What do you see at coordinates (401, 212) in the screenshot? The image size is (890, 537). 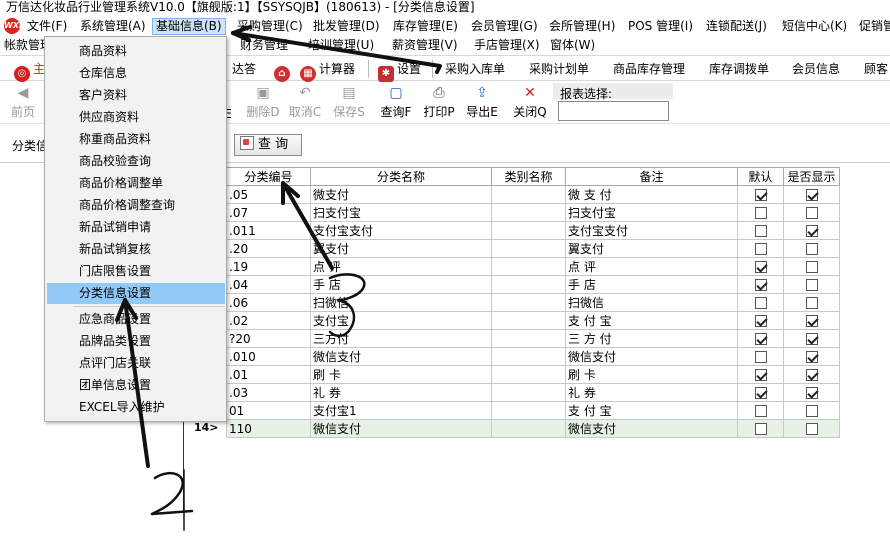 I see `cell-name: 扫支付宝` at bounding box center [401, 212].